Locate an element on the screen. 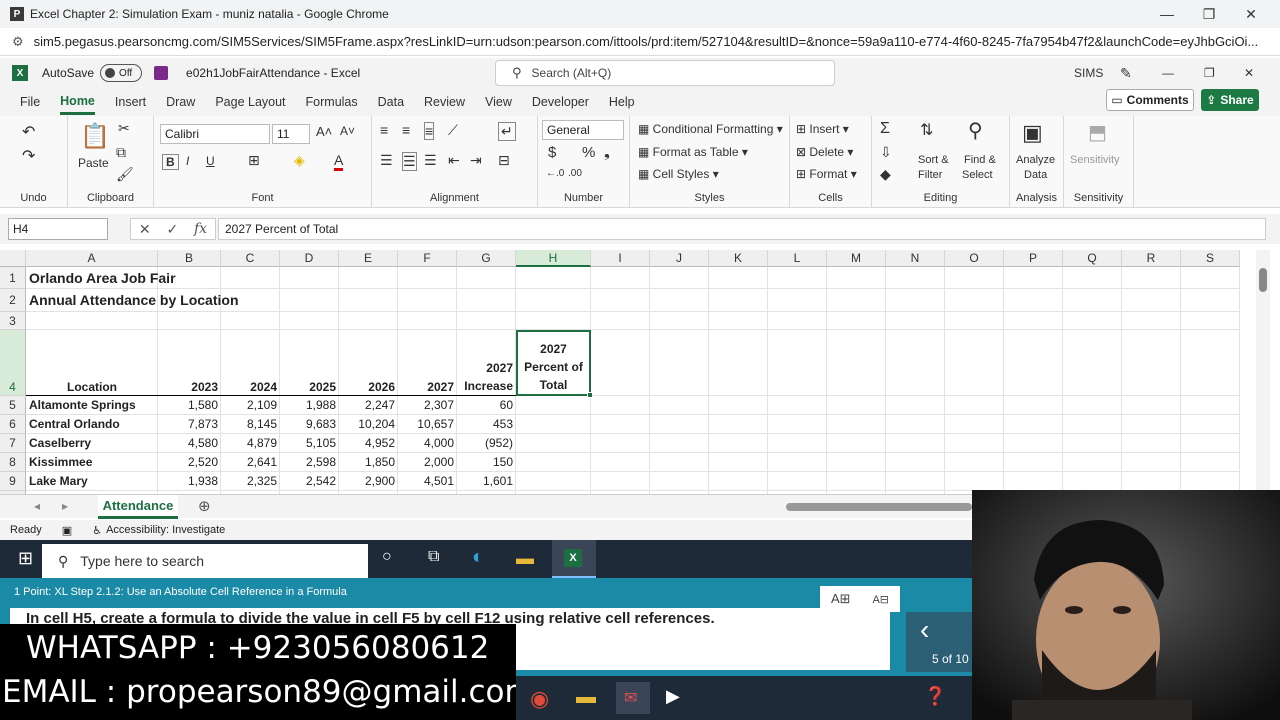 The height and width of the screenshot is (720, 1280). clear-icon: ◆ is located at coordinates (885, 174).